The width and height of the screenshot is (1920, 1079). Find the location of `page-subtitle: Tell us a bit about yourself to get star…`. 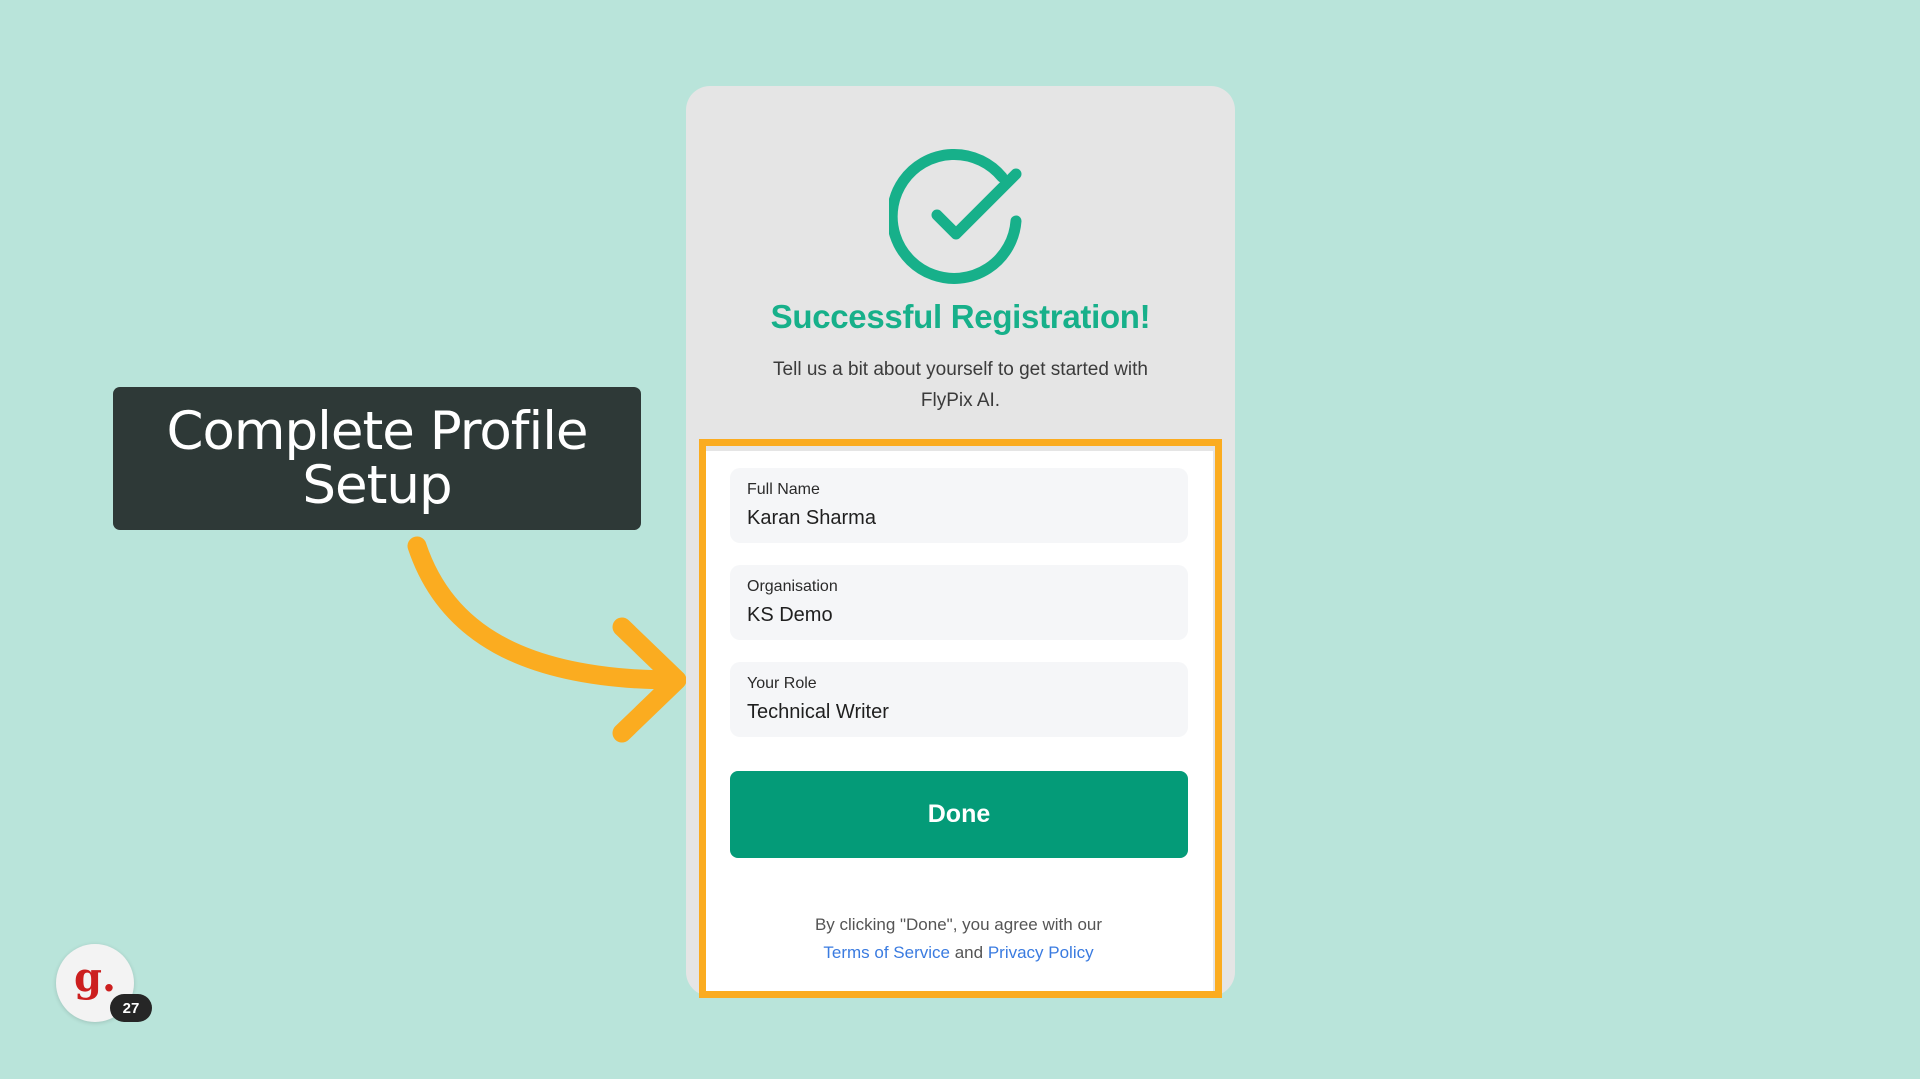

page-subtitle: Tell us a bit about yourself to get star… is located at coordinates (960, 385).